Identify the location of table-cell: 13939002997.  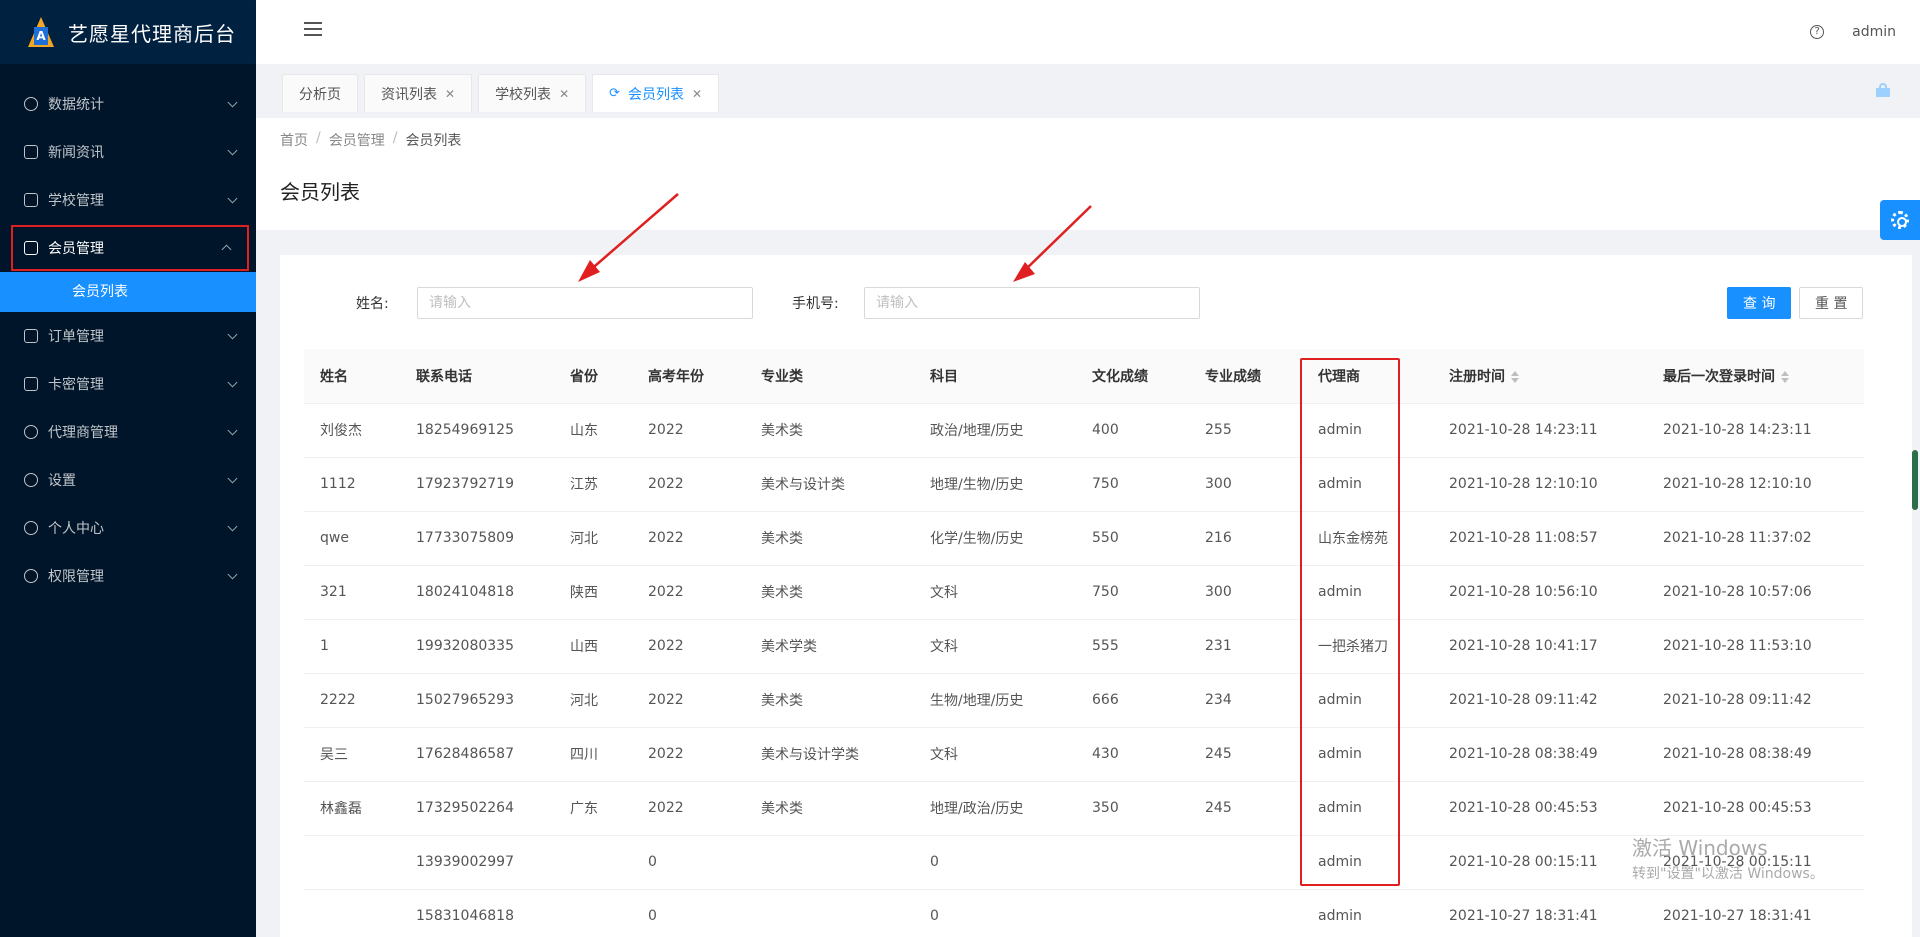
(477, 862).